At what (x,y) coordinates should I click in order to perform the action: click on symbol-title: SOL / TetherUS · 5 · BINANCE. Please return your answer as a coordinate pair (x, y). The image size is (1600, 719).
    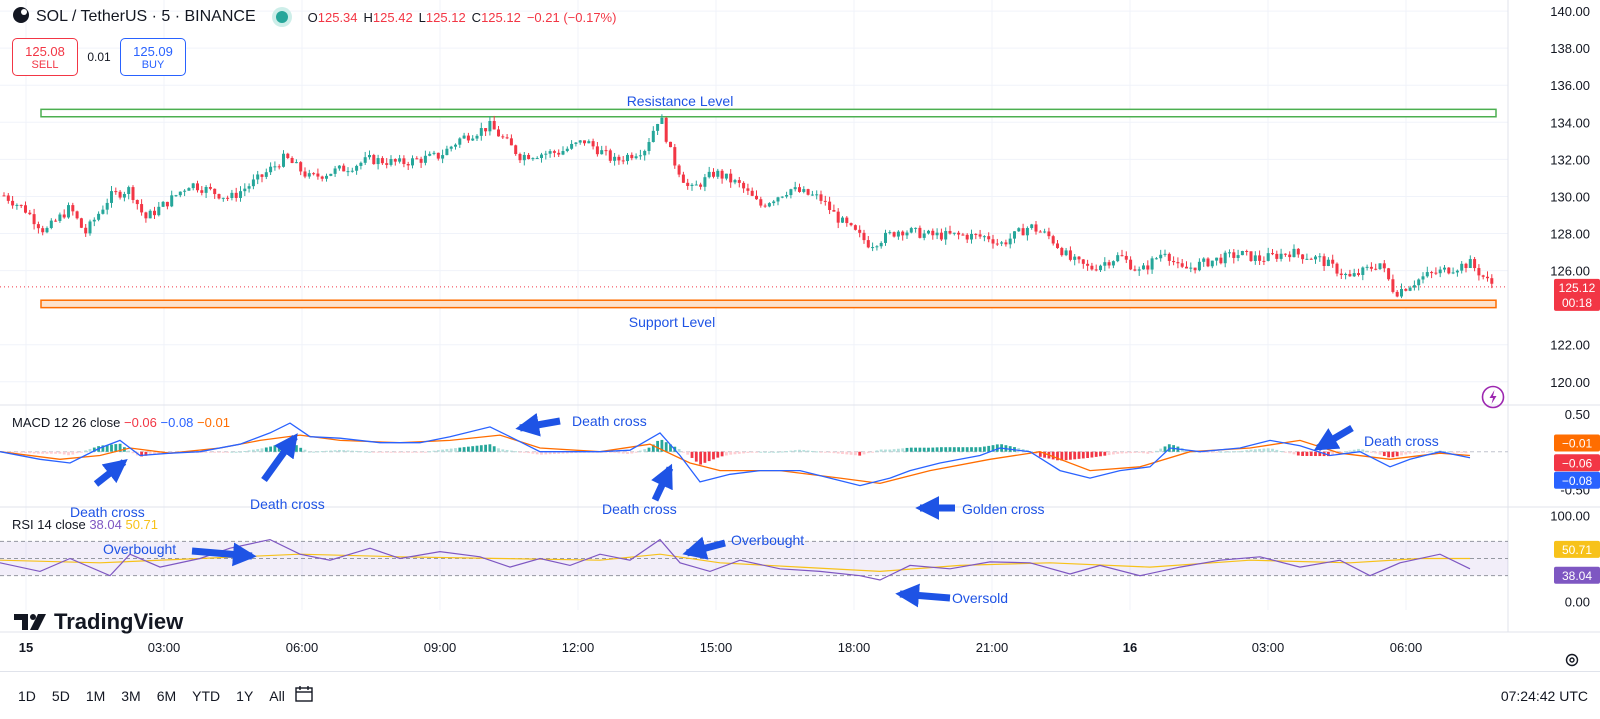
    Looking at the image, I should click on (146, 17).